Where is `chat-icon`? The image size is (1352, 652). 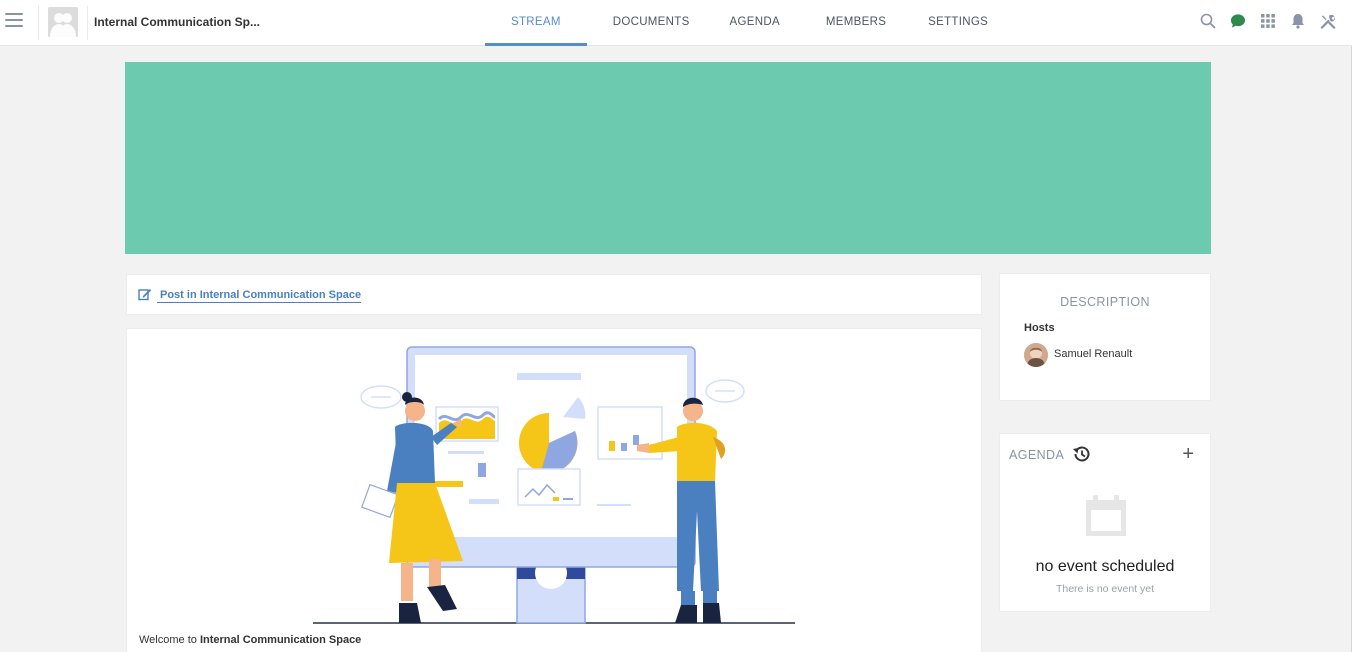 chat-icon is located at coordinates (1238, 21).